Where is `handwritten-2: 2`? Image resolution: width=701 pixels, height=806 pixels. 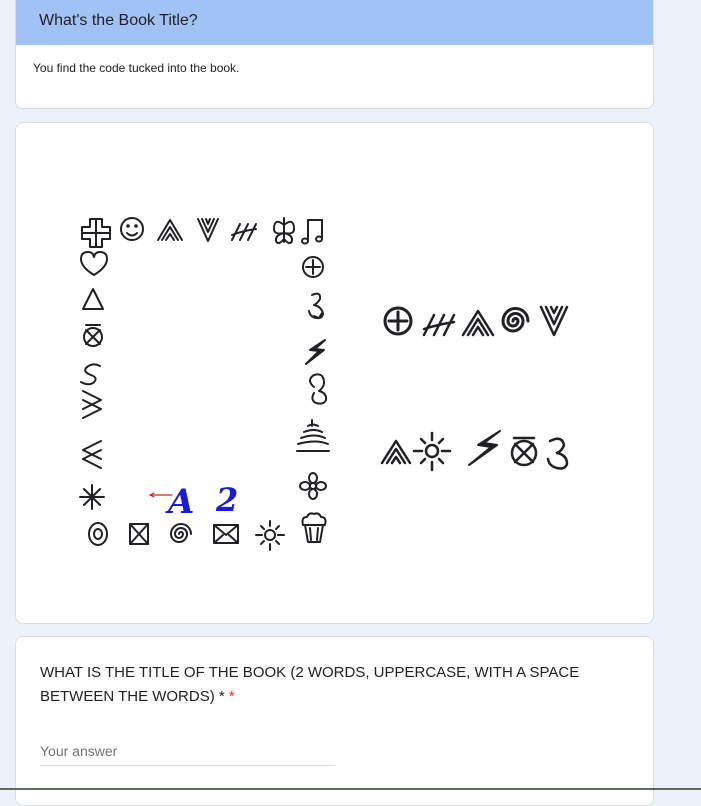 handwritten-2: 2 is located at coordinates (226, 500).